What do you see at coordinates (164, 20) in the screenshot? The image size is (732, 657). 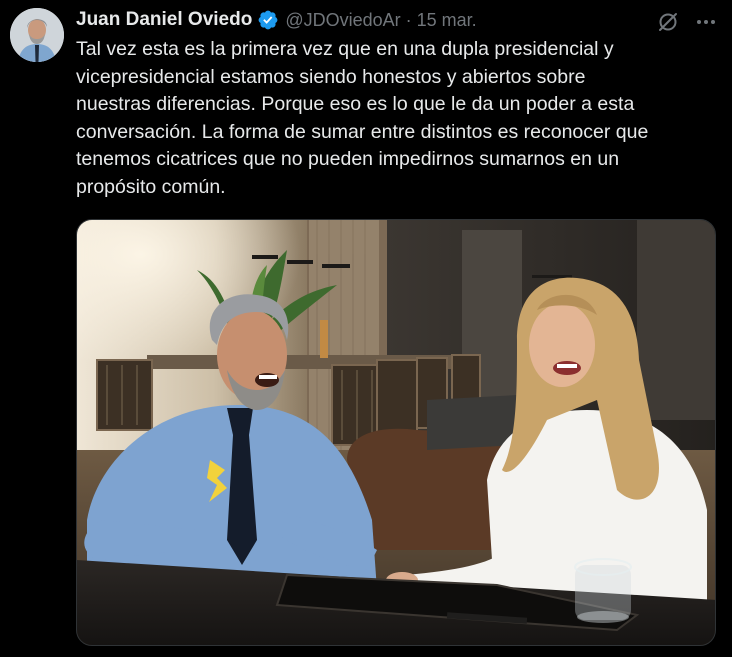 I see `author-name: Juan Daniel Oviedo` at bounding box center [164, 20].